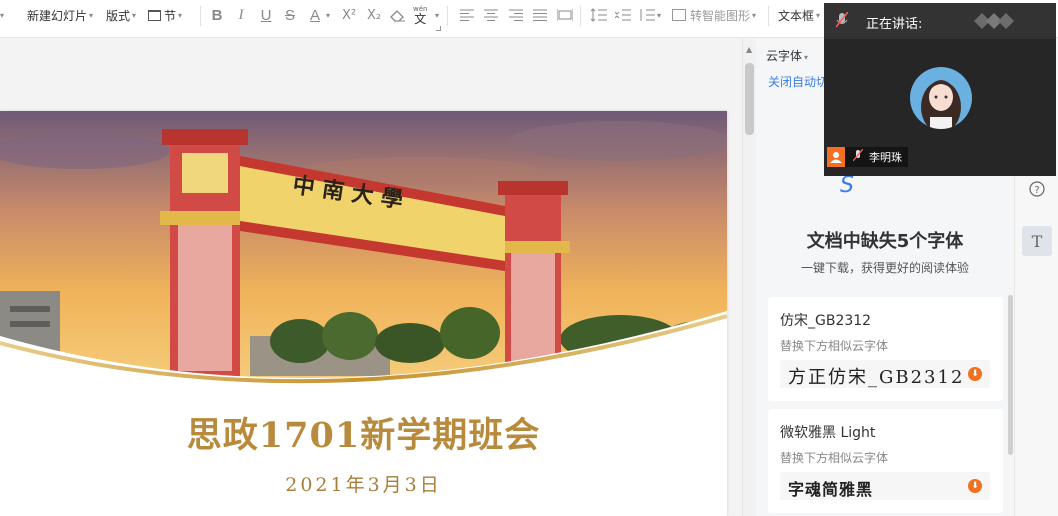  Describe the element at coordinates (784, 56) in the screenshot. I see `cloud-font-label: 云字体` at that location.